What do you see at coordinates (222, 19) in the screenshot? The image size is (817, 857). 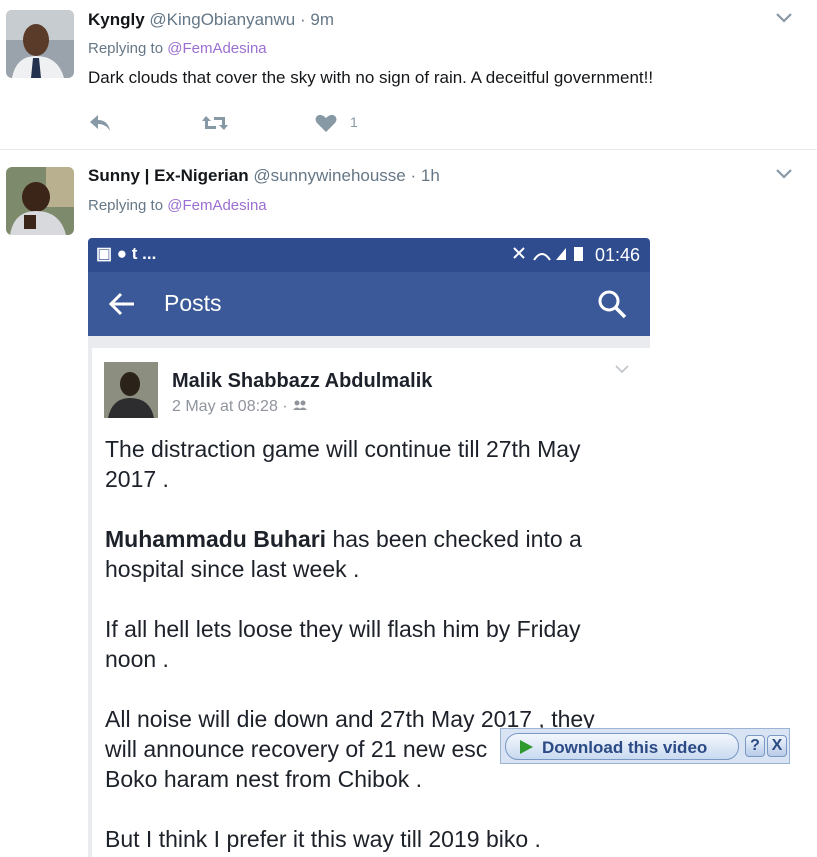 I see `handle: @KingObianyanwu` at bounding box center [222, 19].